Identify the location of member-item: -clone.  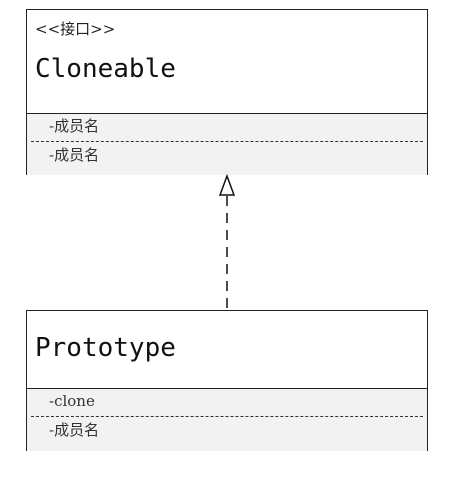
(72, 401).